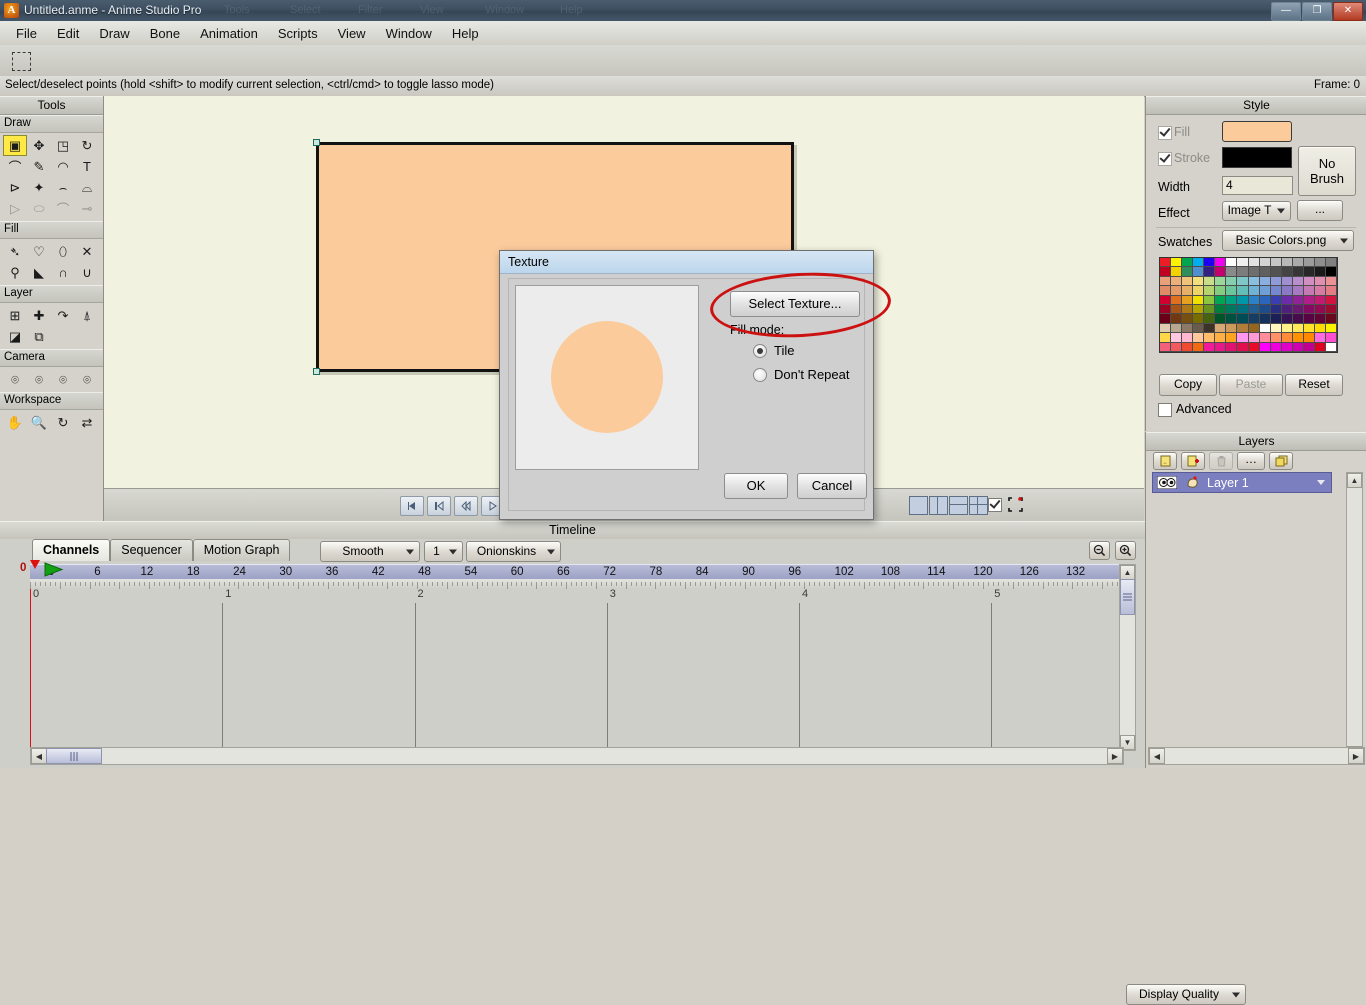  What do you see at coordinates (151, 550) in the screenshot?
I see `tab-sequencer: Sequencer` at bounding box center [151, 550].